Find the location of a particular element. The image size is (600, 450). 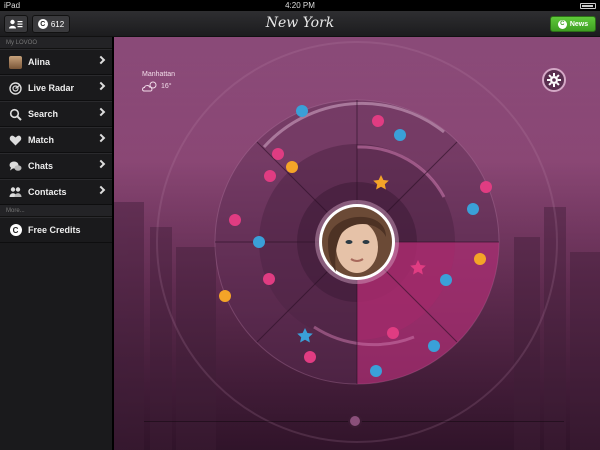

sidebar-item-label: Free Credits is located at coordinates (54, 230).